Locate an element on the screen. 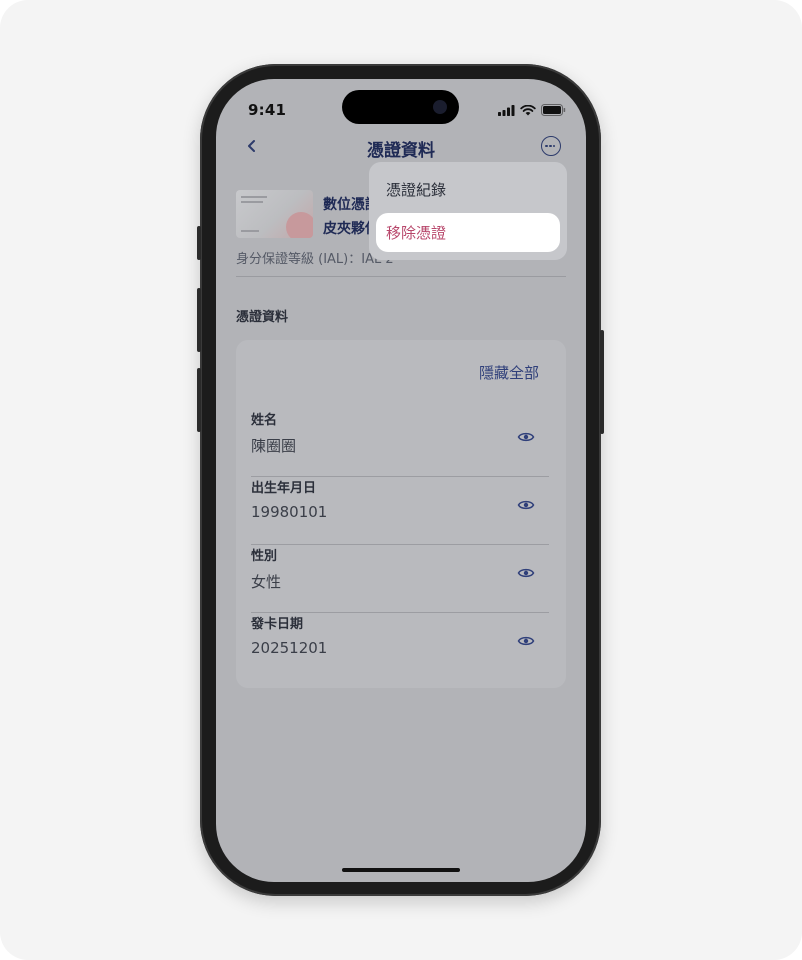 Image resolution: width=802 pixels, height=960 pixels. menu-item-remove-label: 移除憑證 is located at coordinates (416, 233).